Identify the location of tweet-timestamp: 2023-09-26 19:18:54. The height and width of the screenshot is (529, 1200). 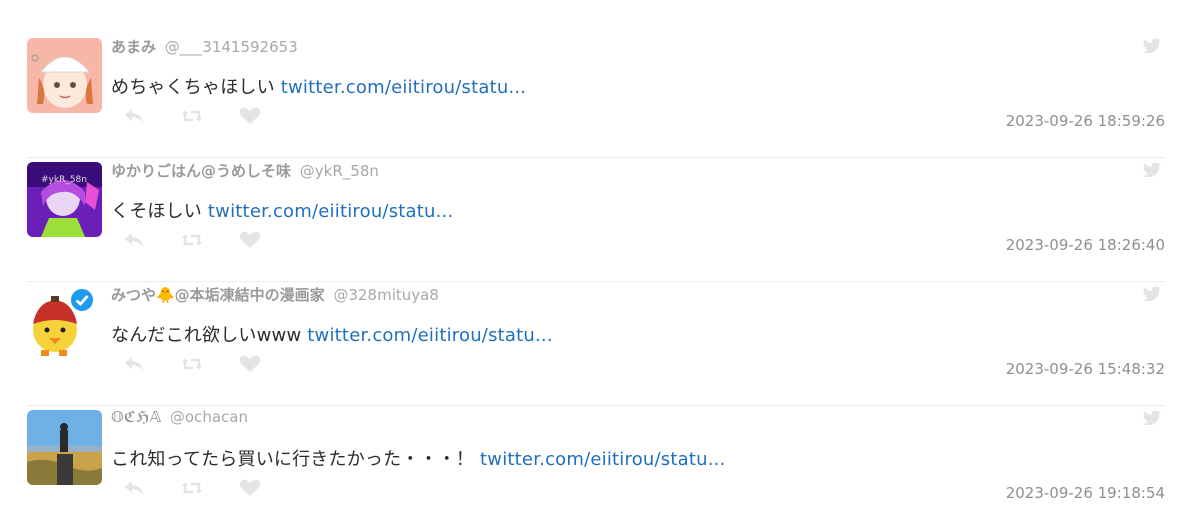
(1085, 493).